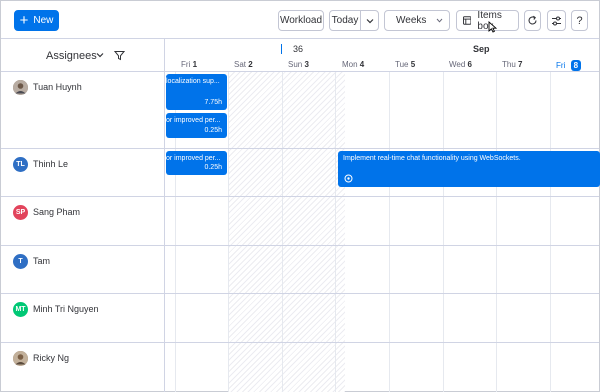 This screenshot has height=392, width=600. I want to click on day-name: Mon, so click(350, 64).